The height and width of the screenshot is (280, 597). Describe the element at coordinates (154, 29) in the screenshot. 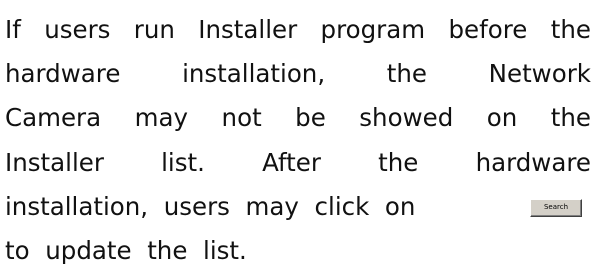

I see `word: run` at that location.